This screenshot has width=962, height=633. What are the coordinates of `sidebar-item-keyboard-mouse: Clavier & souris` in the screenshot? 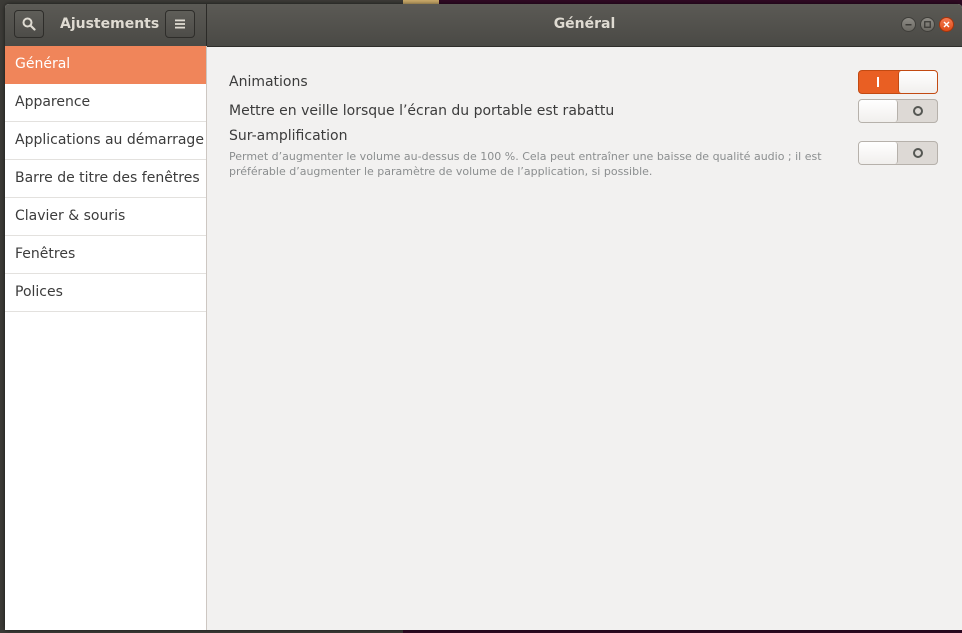 It's located at (105, 217).